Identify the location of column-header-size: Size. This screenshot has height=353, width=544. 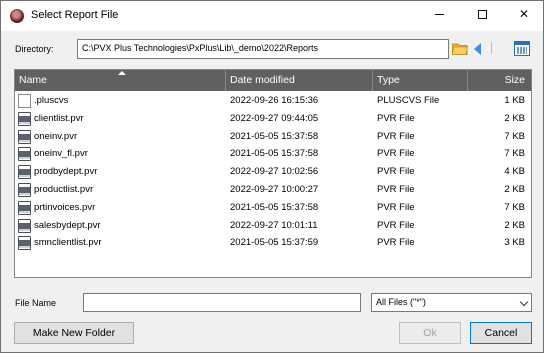
(499, 80).